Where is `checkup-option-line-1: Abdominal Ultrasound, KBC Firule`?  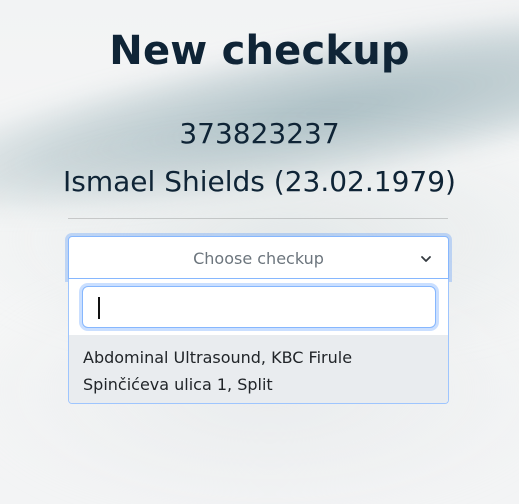 checkup-option-line-1: Abdominal Ultrasound, KBC Firule is located at coordinates (218, 357).